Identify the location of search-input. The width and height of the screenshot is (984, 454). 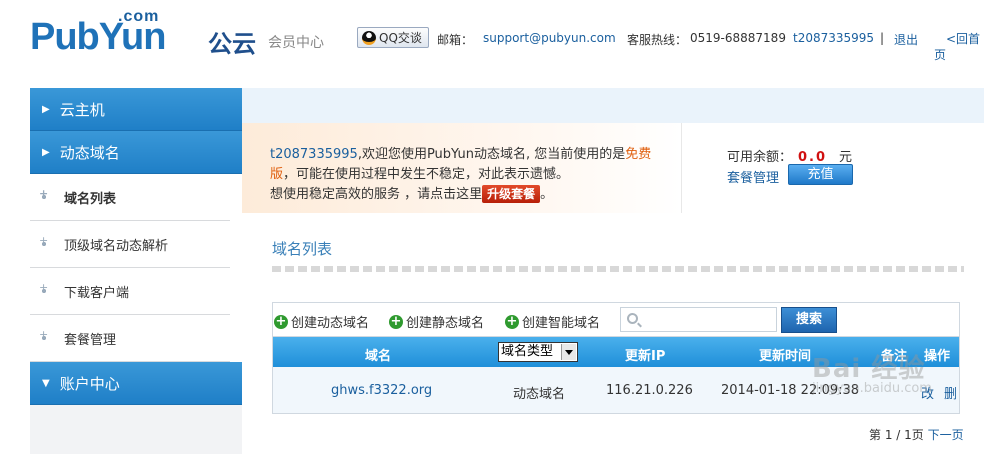
(710, 319).